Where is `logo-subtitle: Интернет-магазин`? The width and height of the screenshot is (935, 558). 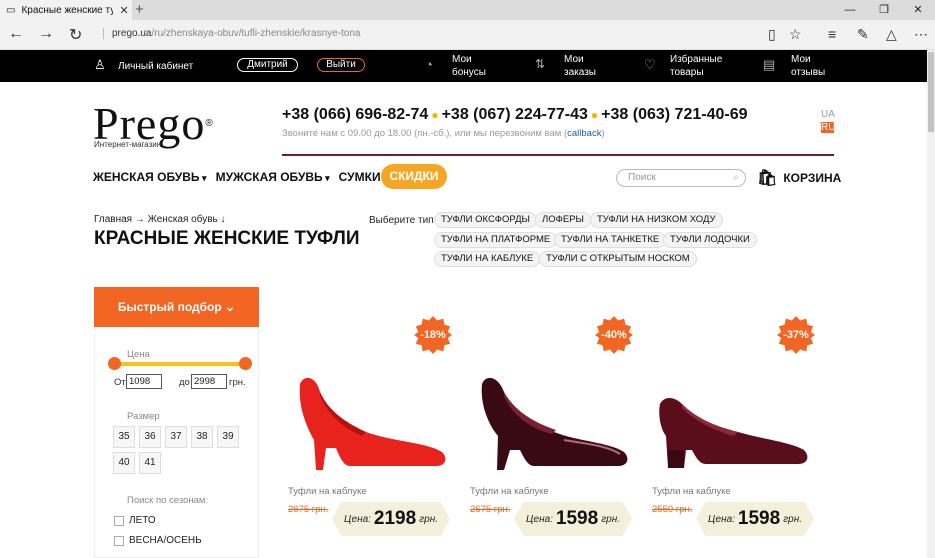 logo-subtitle: Интернет-магазин is located at coordinates (128, 144).